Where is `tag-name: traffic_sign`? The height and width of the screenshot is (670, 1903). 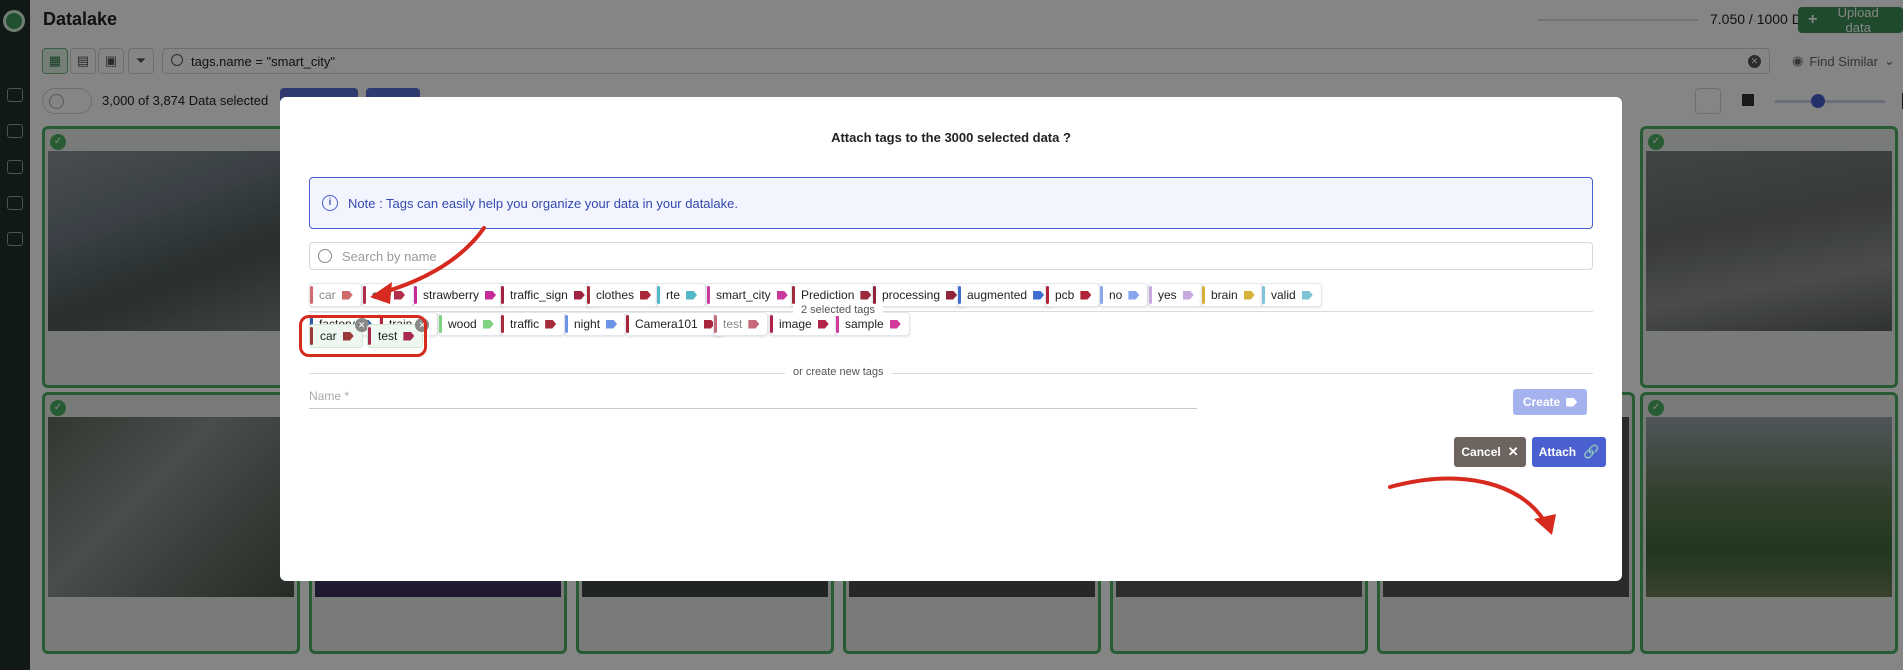 tag-name: traffic_sign is located at coordinates (539, 295).